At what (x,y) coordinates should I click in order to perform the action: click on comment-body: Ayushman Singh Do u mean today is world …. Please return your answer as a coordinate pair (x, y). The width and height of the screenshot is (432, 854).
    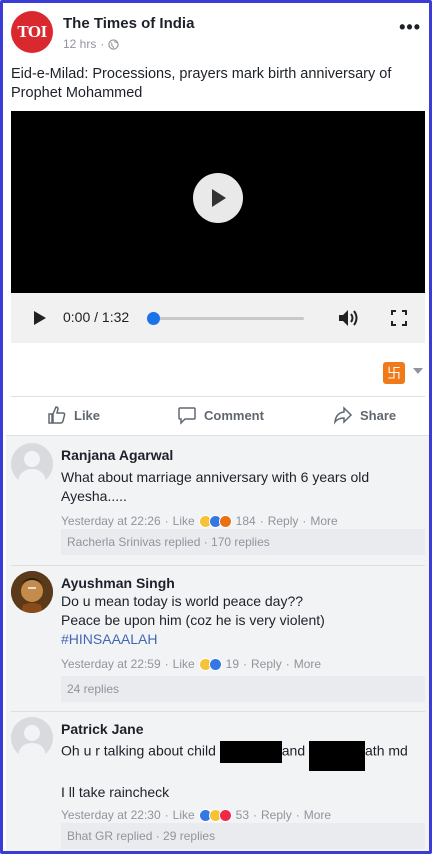
    Looking at the image, I should click on (241, 621).